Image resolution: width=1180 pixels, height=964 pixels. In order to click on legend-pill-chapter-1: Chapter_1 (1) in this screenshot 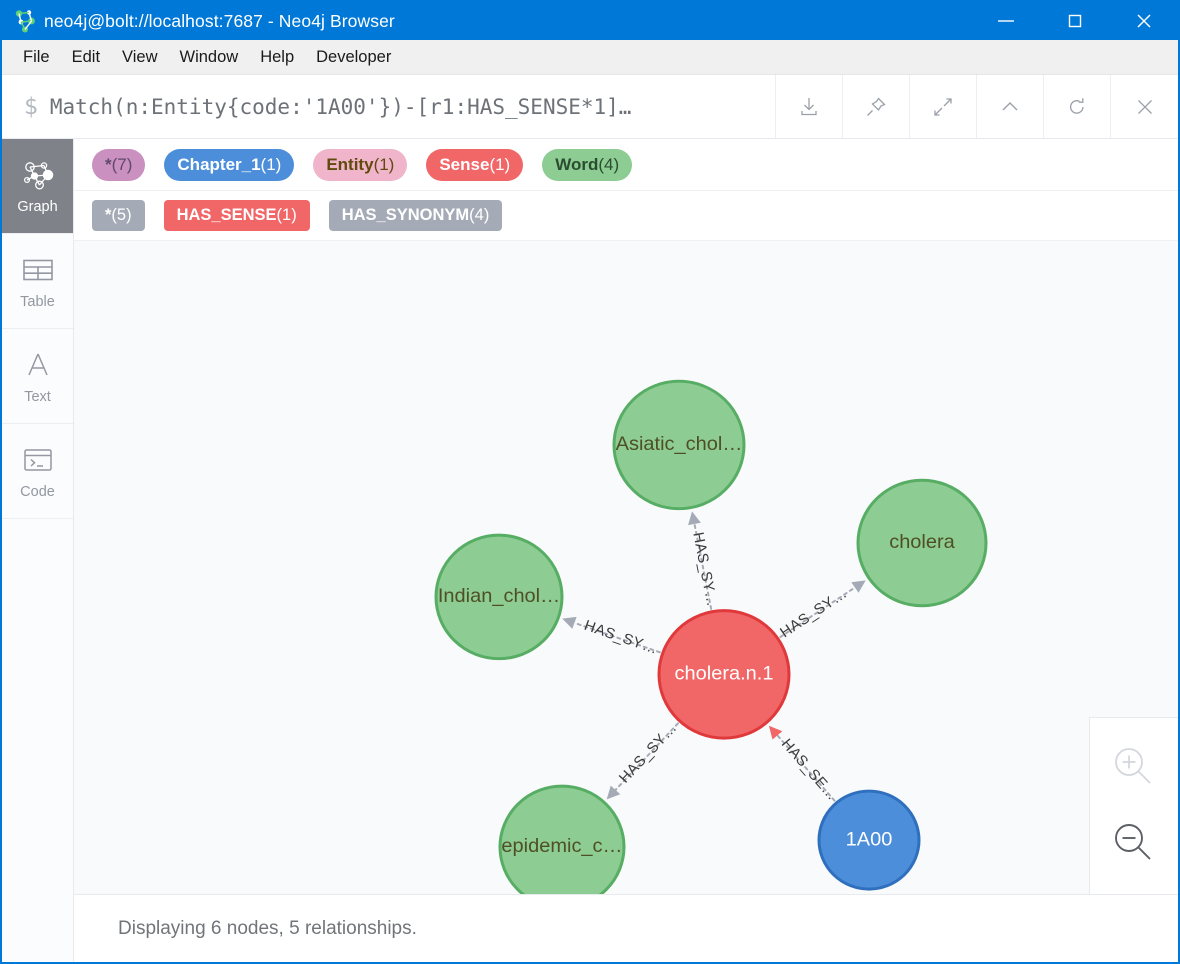, I will do `click(229, 164)`.